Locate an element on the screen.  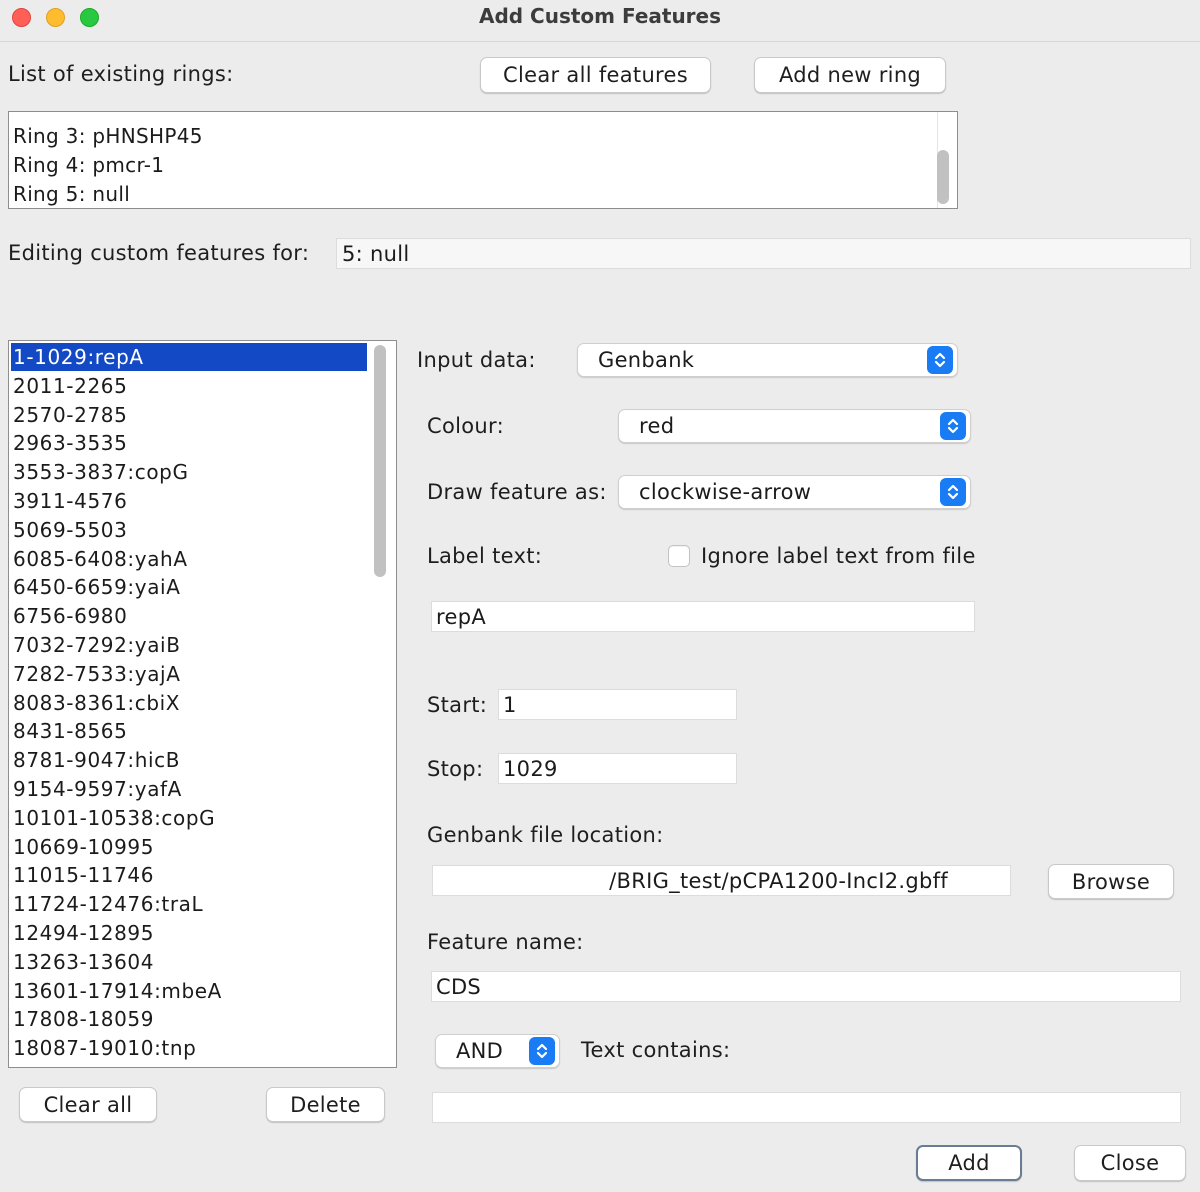
title-bar: Add Custom Features is located at coordinates (600, 21).